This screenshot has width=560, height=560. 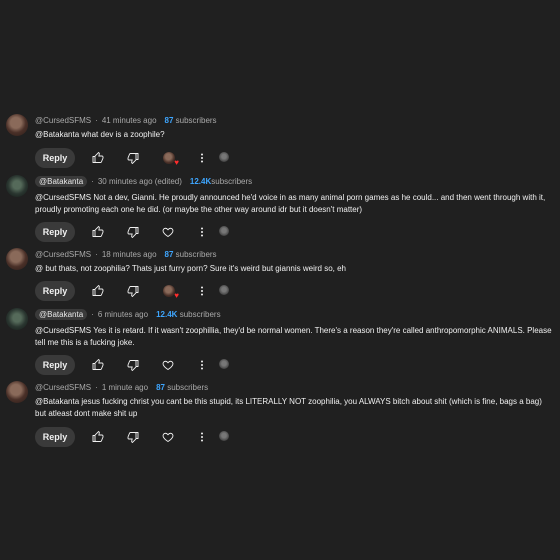 What do you see at coordinates (100, 134) in the screenshot?
I see `comment-text: @Batakanta what dev is a zoophile?` at bounding box center [100, 134].